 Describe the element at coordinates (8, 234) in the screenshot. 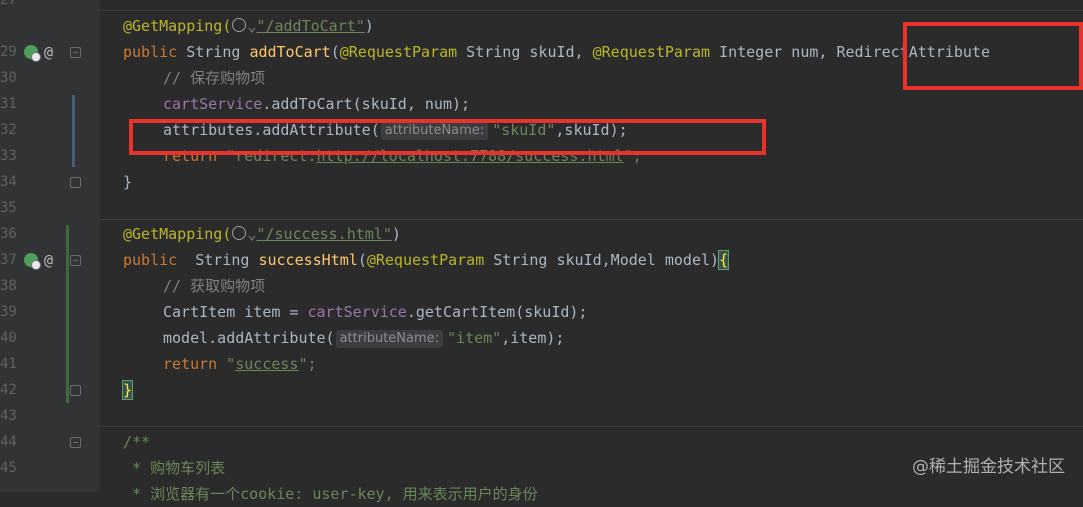

I see `line-number: 36` at that location.